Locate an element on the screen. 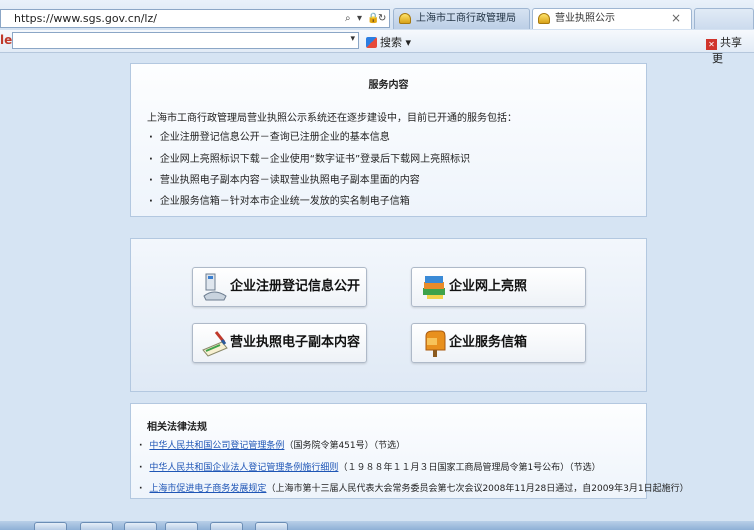 The width and height of the screenshot is (754, 530). share-icon: ✕ is located at coordinates (711, 44).